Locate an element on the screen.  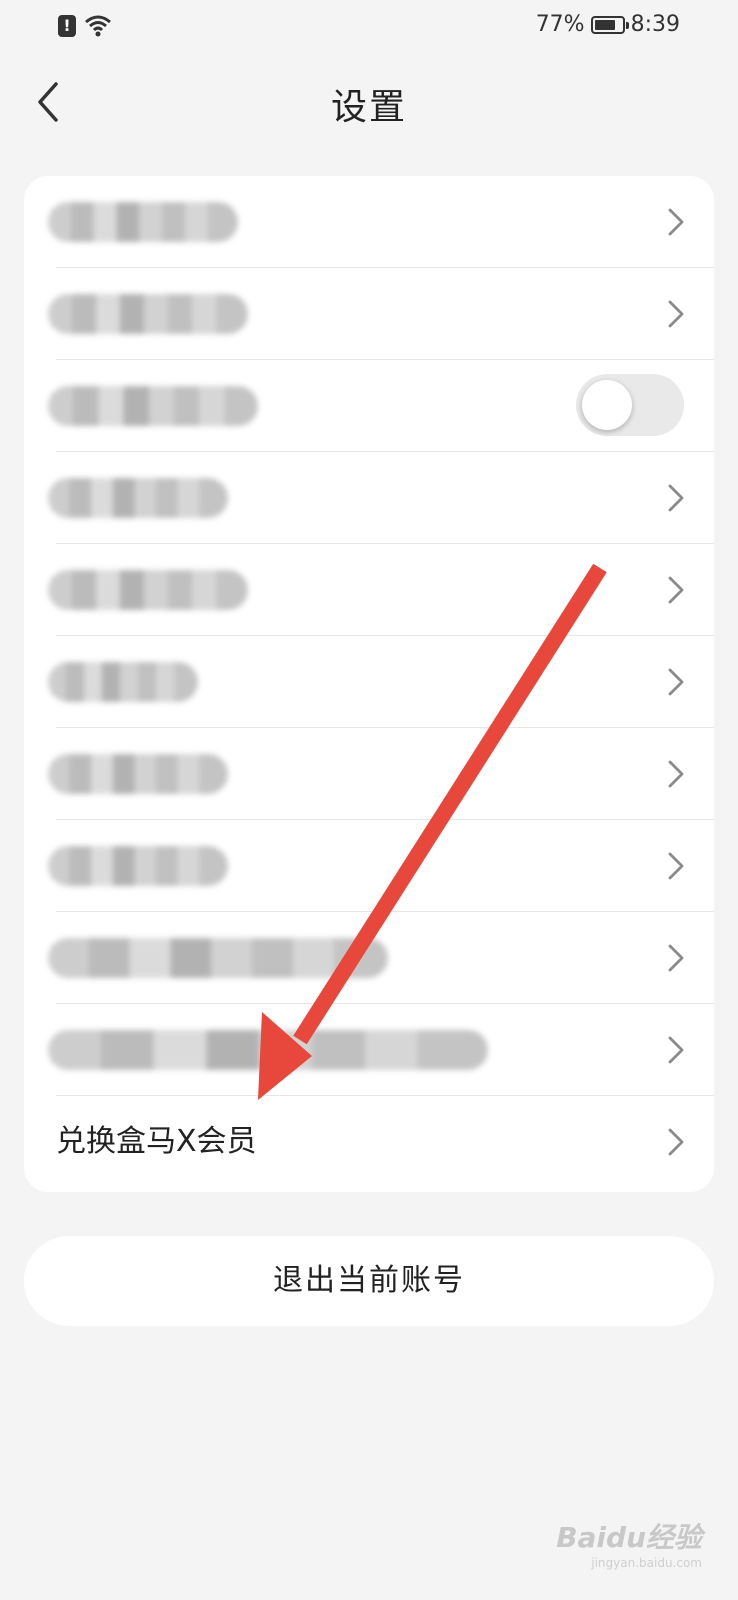
header: 设置 is located at coordinates (369, 102).